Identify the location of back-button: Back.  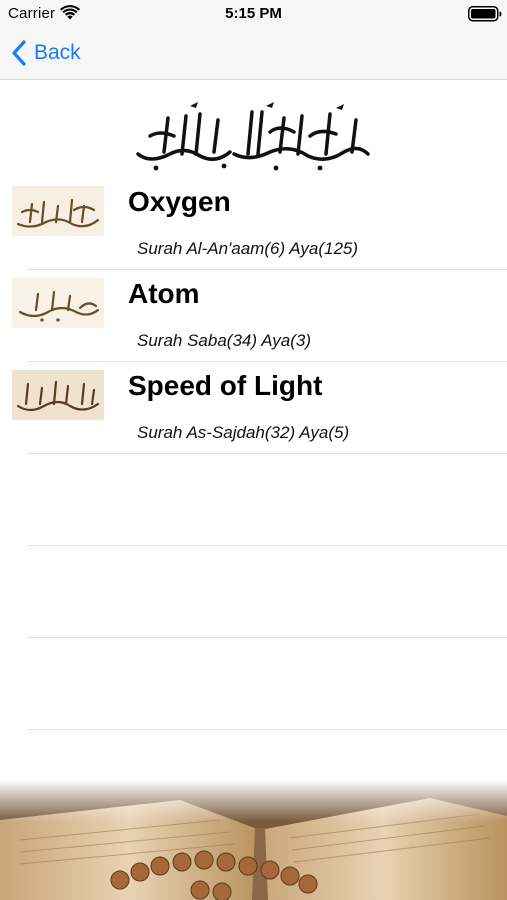
(45, 53).